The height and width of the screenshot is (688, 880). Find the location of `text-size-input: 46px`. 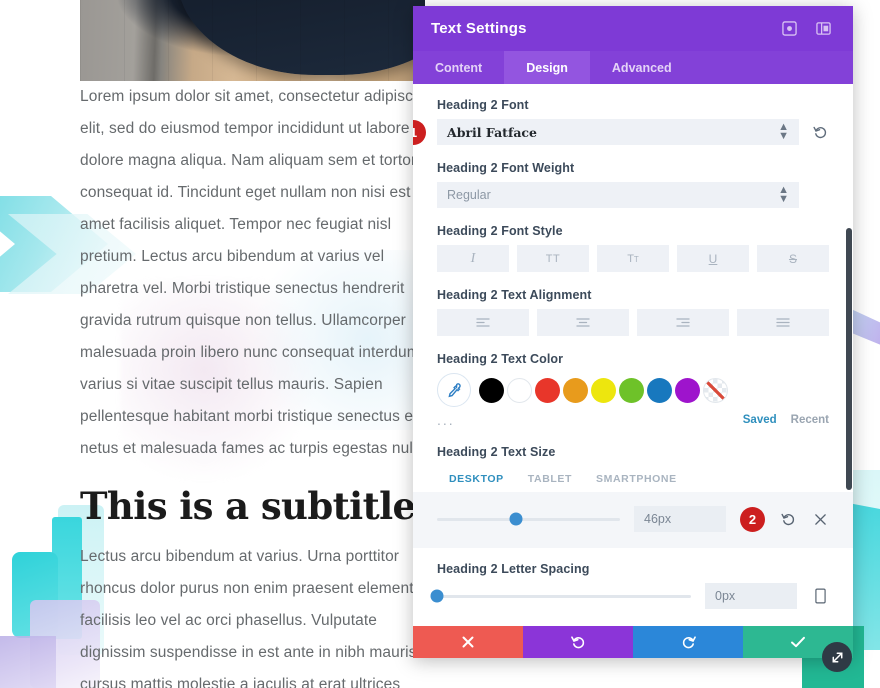

text-size-input: 46px is located at coordinates (680, 519).